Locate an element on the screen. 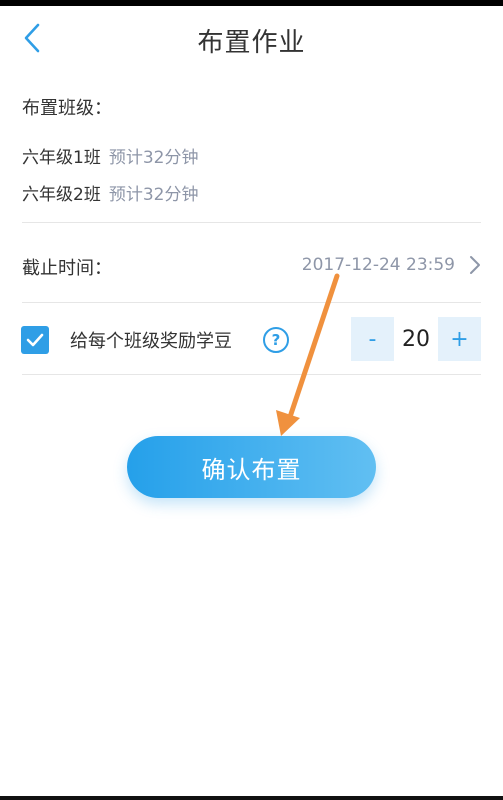 This screenshot has height=800, width=503. top-bar: 布置作业 is located at coordinates (251, 38).